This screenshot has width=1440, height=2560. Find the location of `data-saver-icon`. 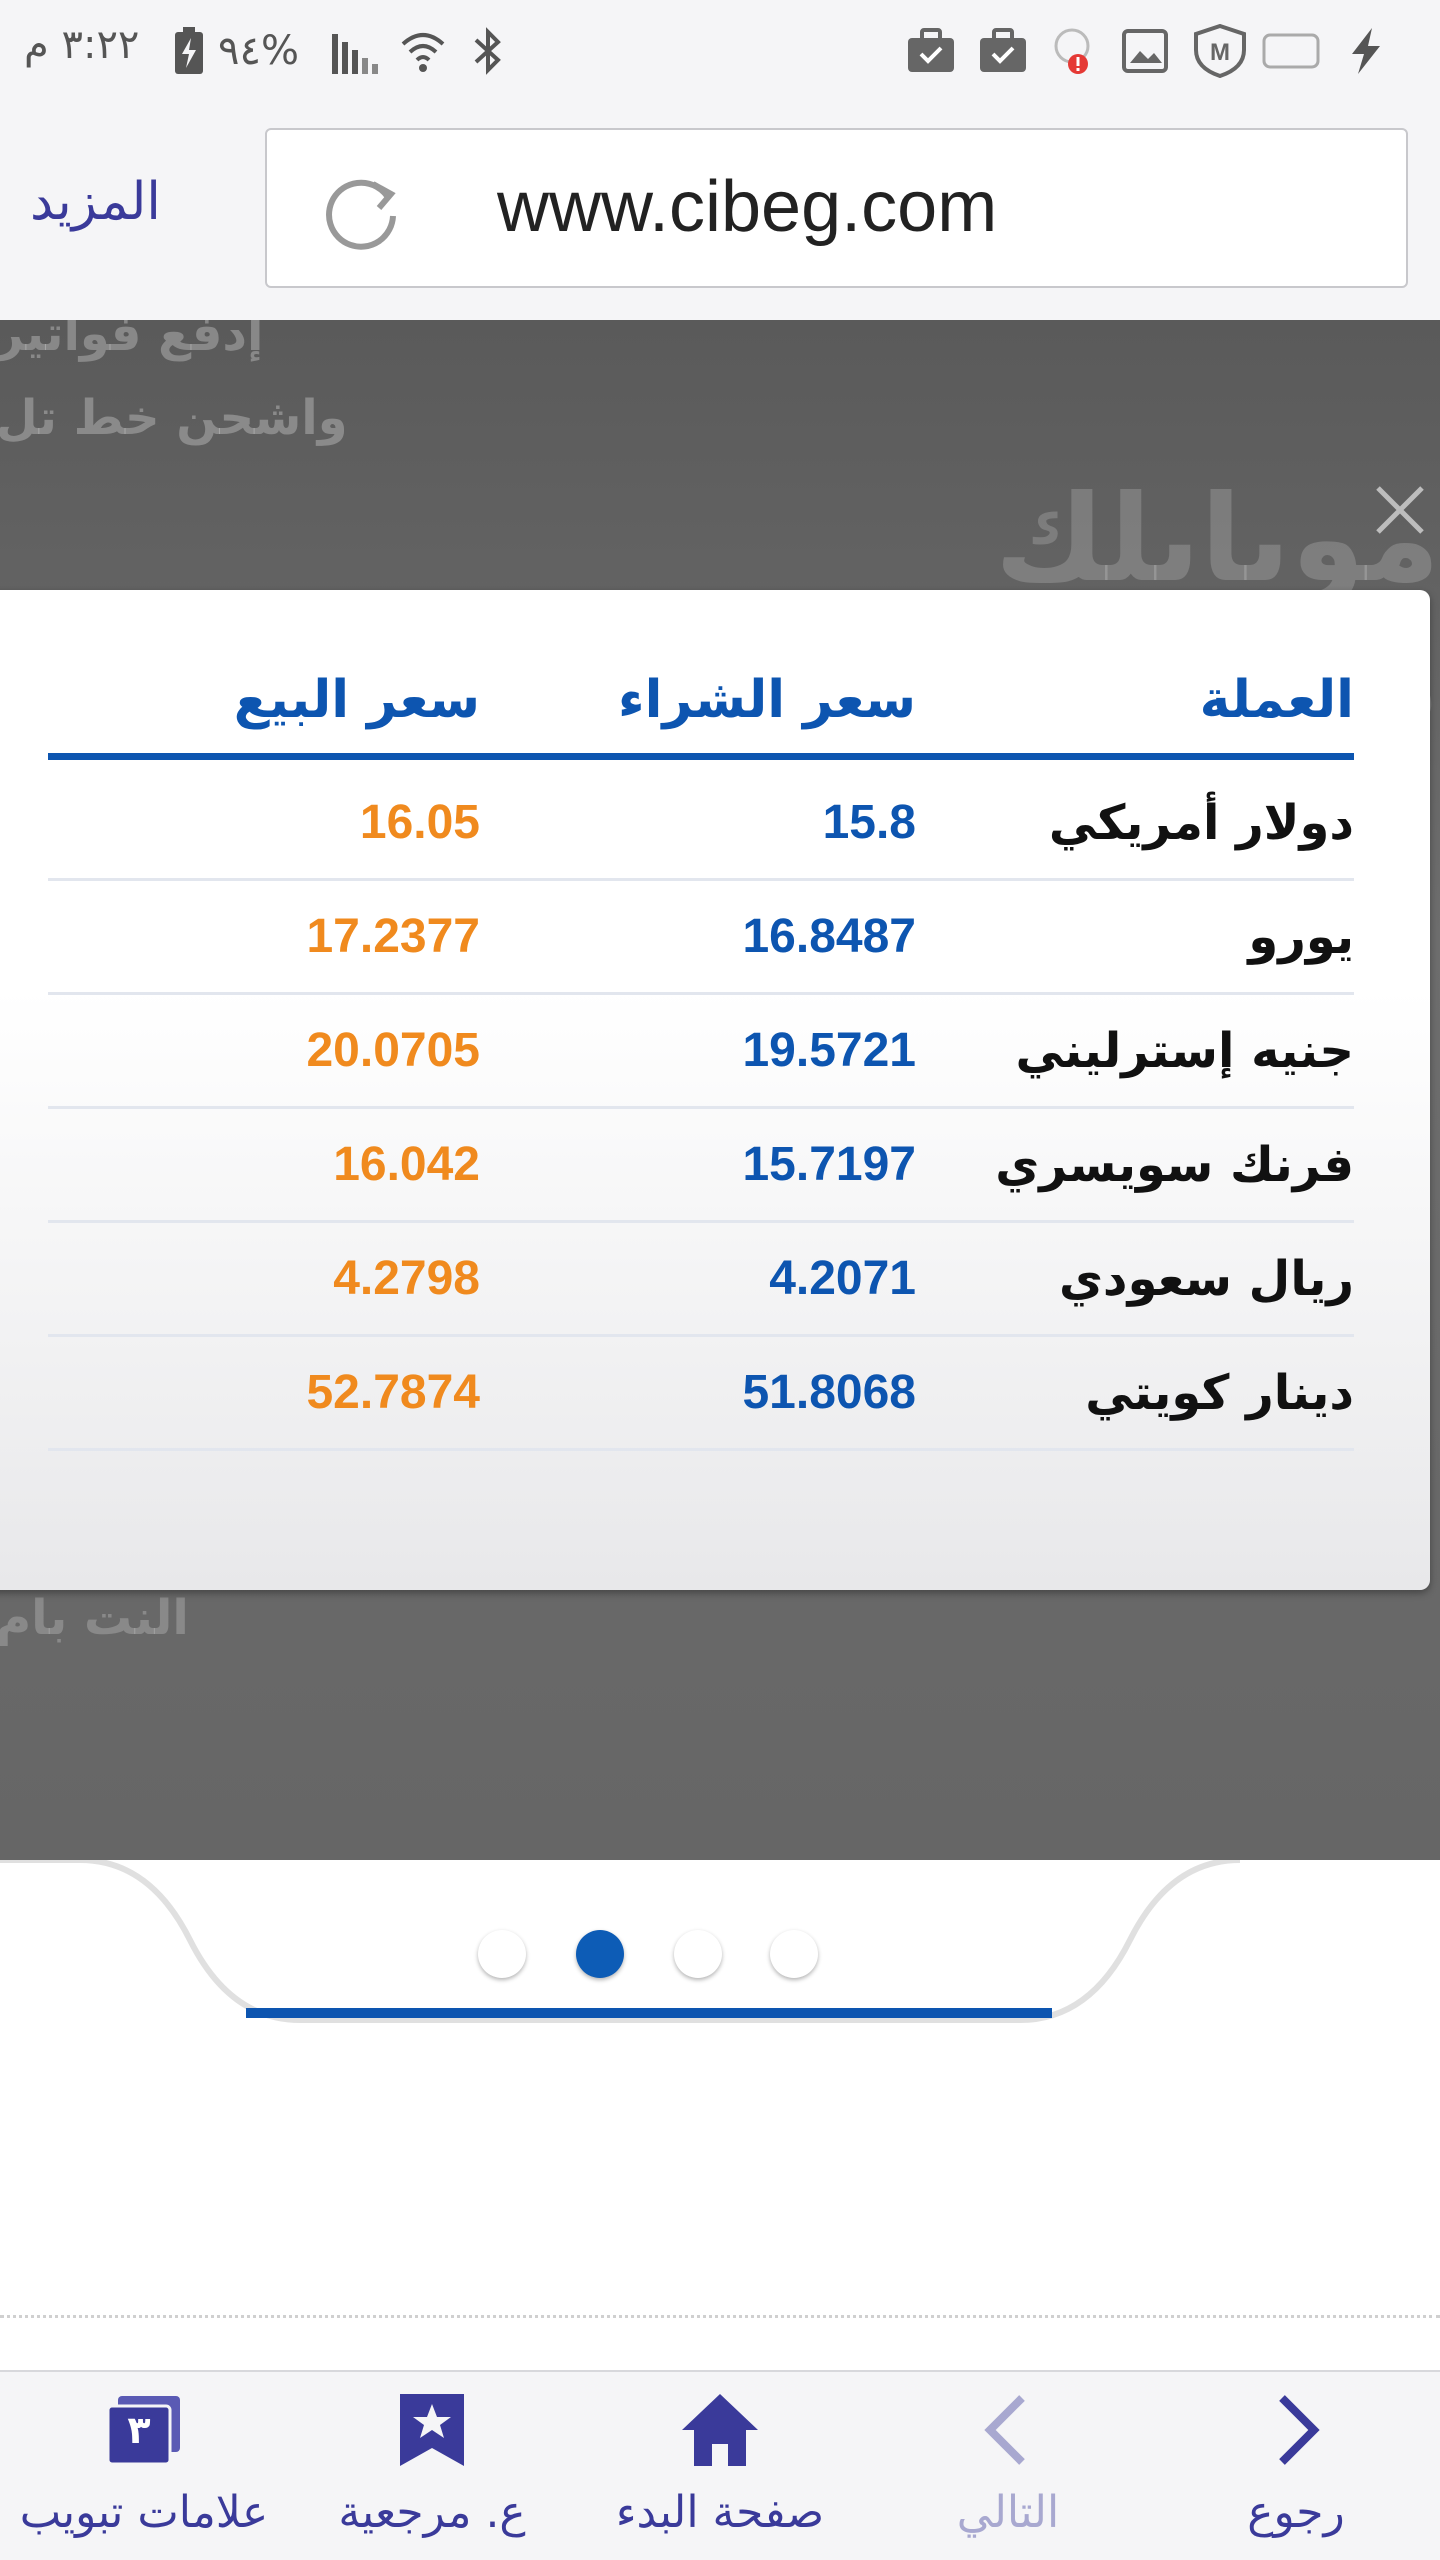

data-saver-icon is located at coordinates (1291, 51).